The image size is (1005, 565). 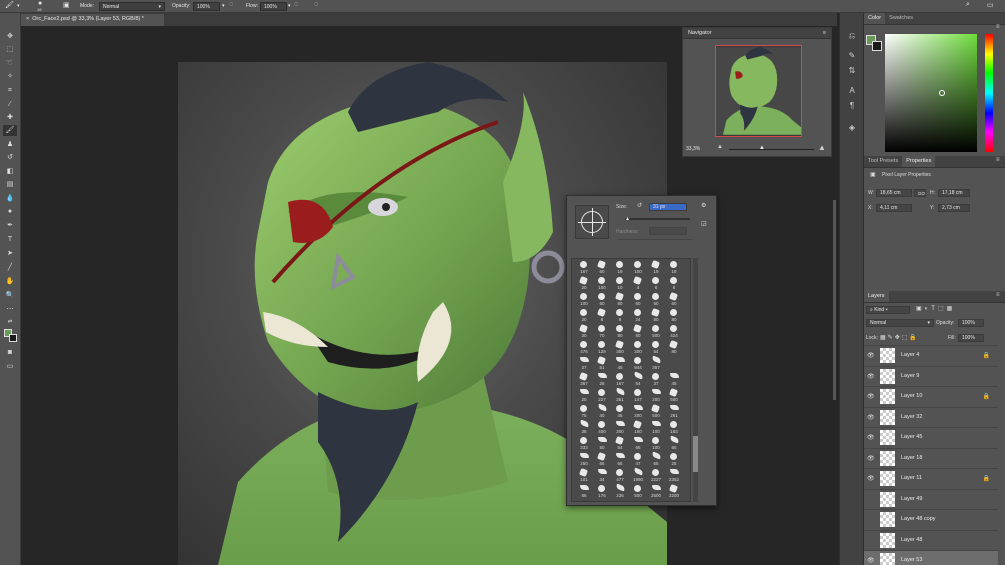 I want to click on brush-size-input: 31 px, so click(x=668, y=207).